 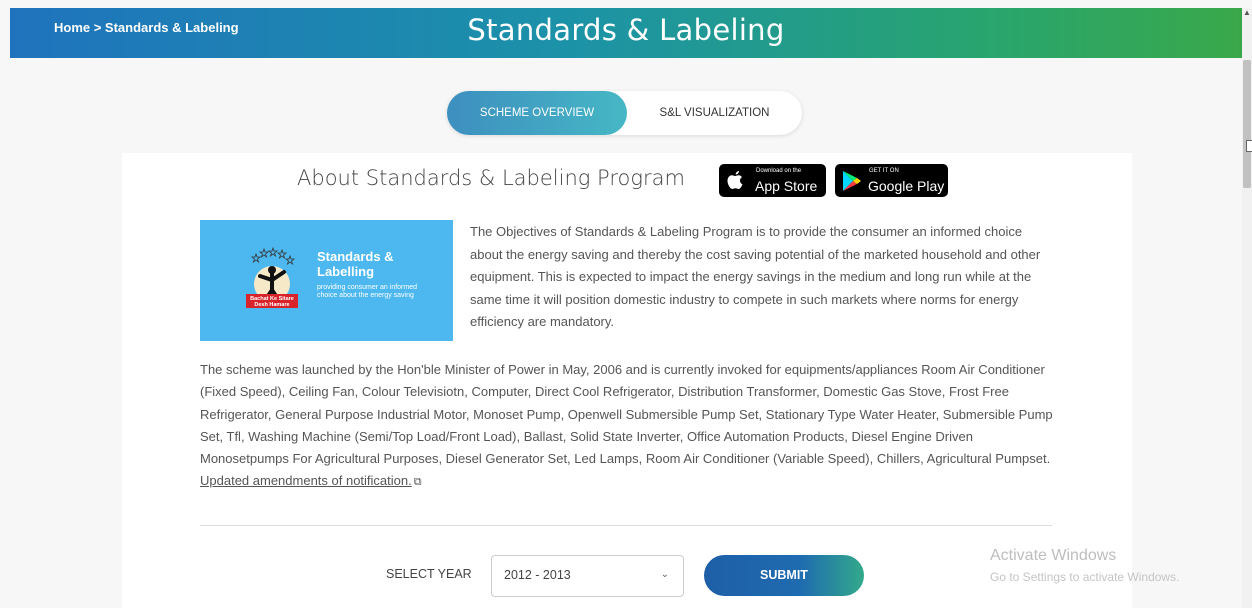 I want to click on scrollbar-thumb, so click(x=1247, y=124).